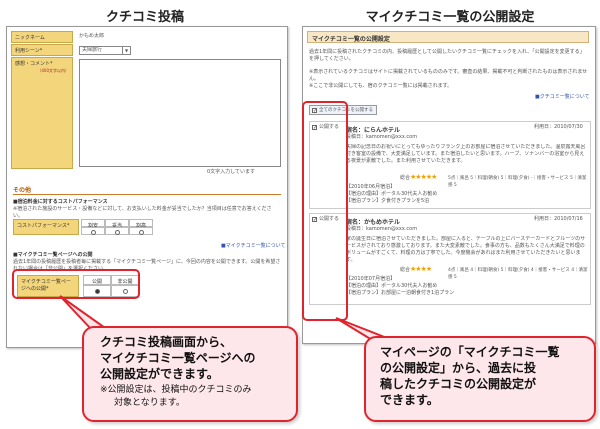  What do you see at coordinates (178, 358) in the screenshot?
I see `left-callout-line: マイクチコミ一覧ページへの` at bounding box center [178, 358].